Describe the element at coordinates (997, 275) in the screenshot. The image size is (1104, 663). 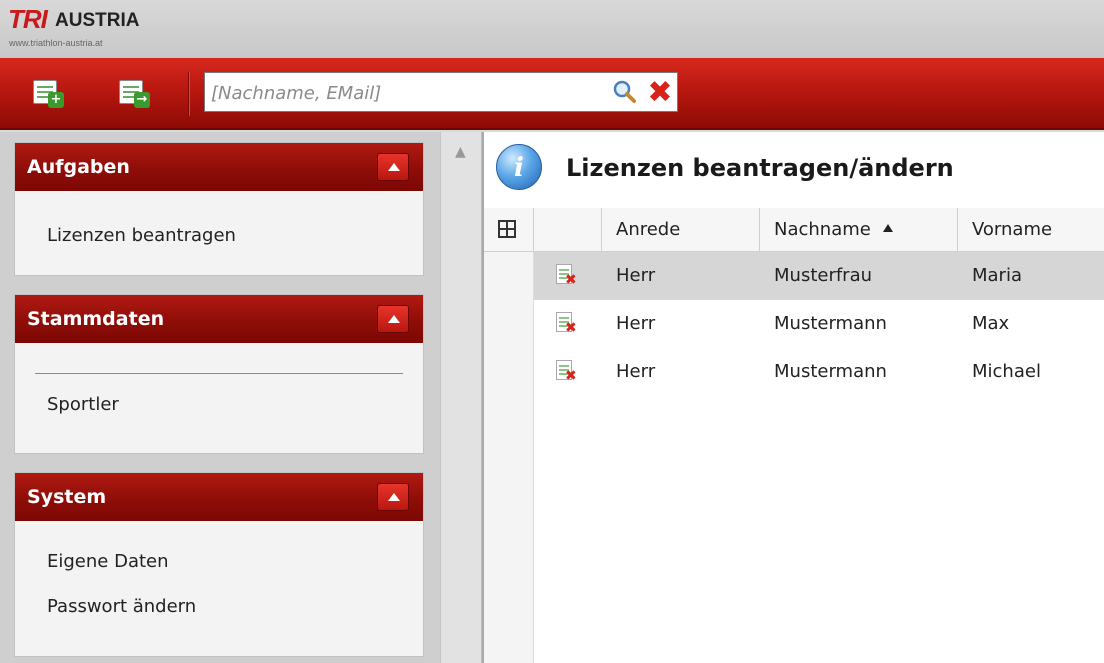
I see `cell-vorname: Maria` at that location.